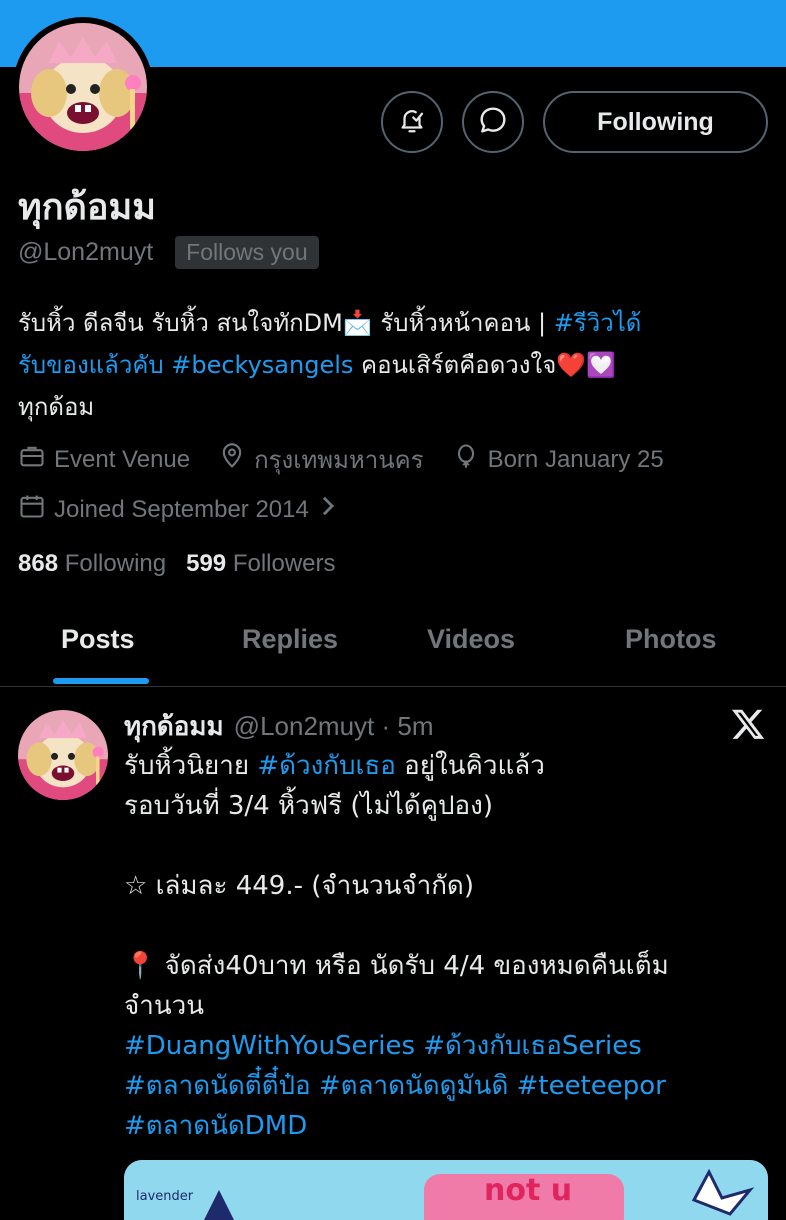  I want to click on post-author-name: ทุกด้อมม, so click(174, 726).